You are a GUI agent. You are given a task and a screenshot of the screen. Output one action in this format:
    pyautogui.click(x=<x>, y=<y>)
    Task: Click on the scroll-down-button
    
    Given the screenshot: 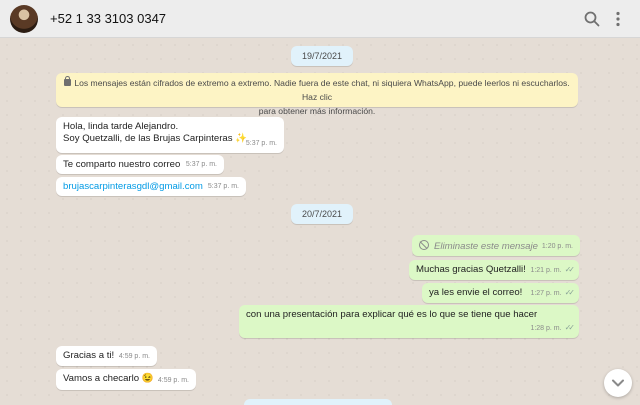 What is the action you would take?
    pyautogui.click(x=618, y=383)
    